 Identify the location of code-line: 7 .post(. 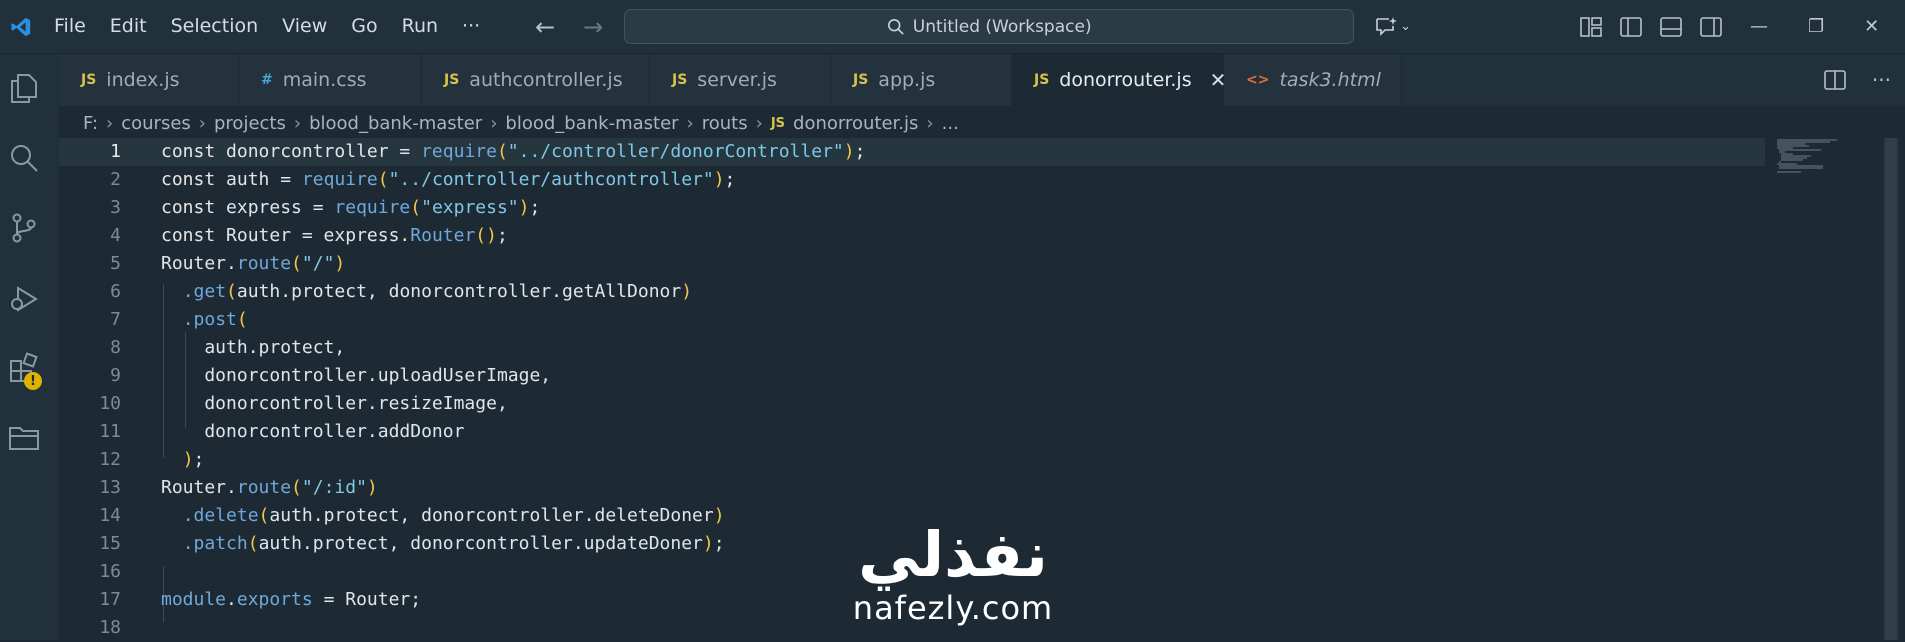
(909, 320).